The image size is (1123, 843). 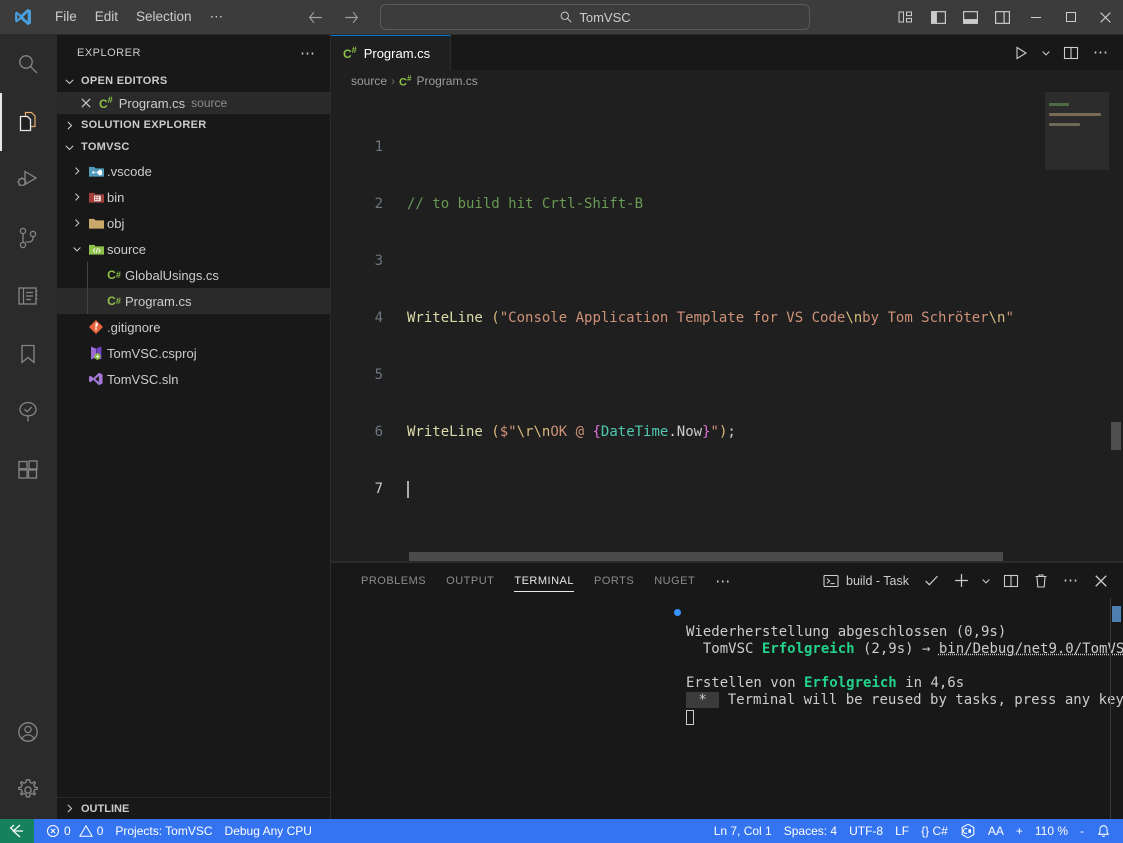 What do you see at coordinates (970, 17) in the screenshot?
I see `toggle-panel-button` at bounding box center [970, 17].